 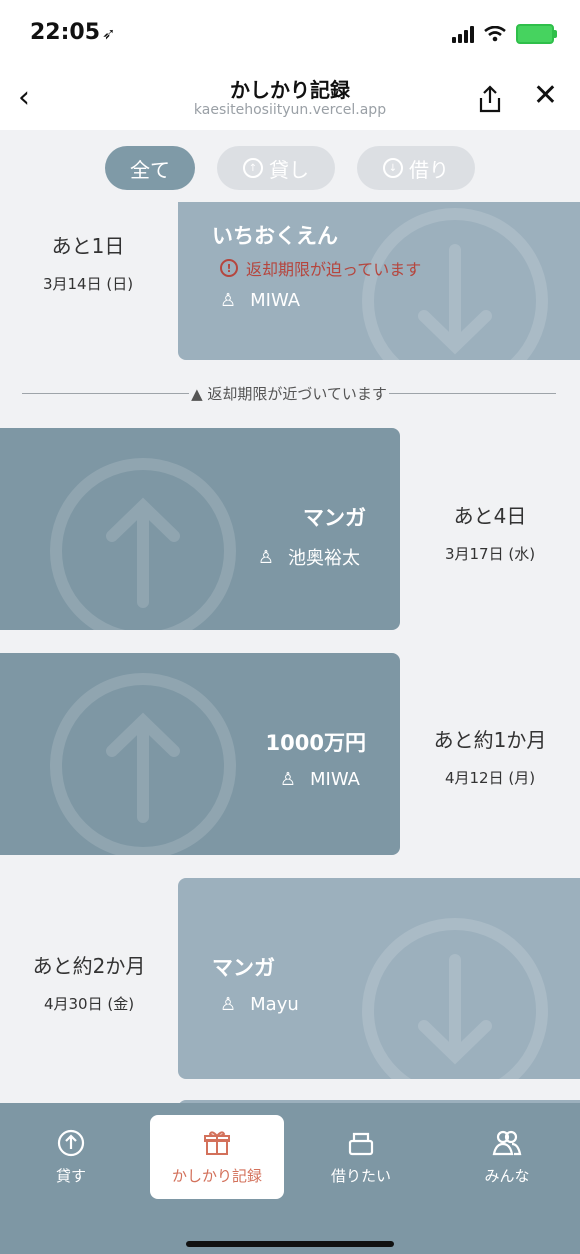 What do you see at coordinates (88, 246) in the screenshot?
I see `remaining-text: あと1日` at bounding box center [88, 246].